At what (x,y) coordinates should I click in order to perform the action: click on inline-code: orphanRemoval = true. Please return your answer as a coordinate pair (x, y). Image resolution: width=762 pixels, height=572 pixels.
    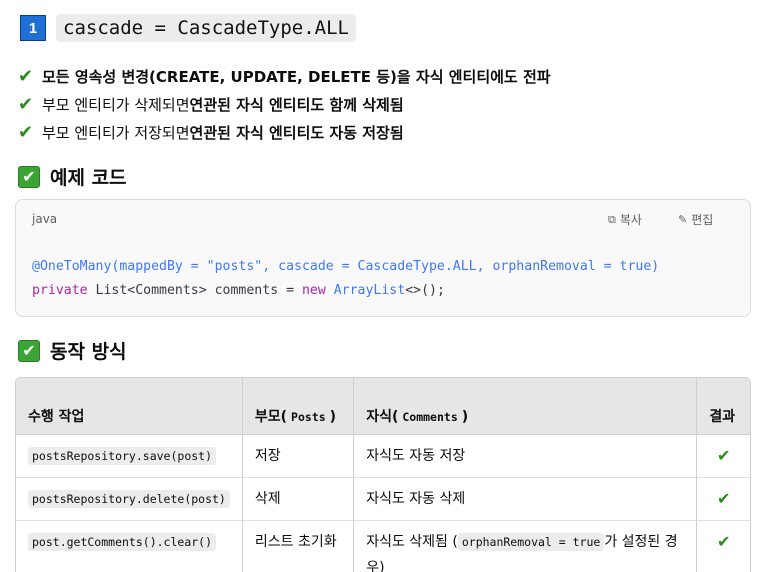
    Looking at the image, I should click on (531, 542).